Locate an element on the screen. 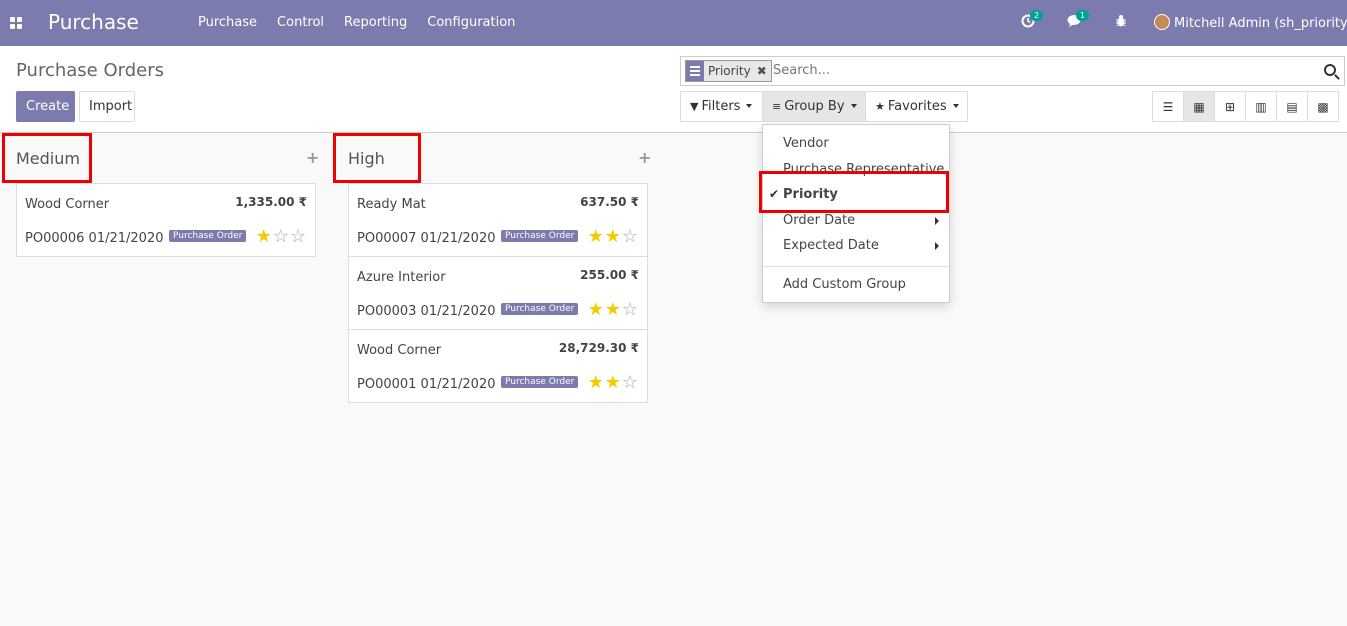 This screenshot has height=626, width=1347. groupby-option-expected-date: Expected Date is located at coordinates (831, 245).